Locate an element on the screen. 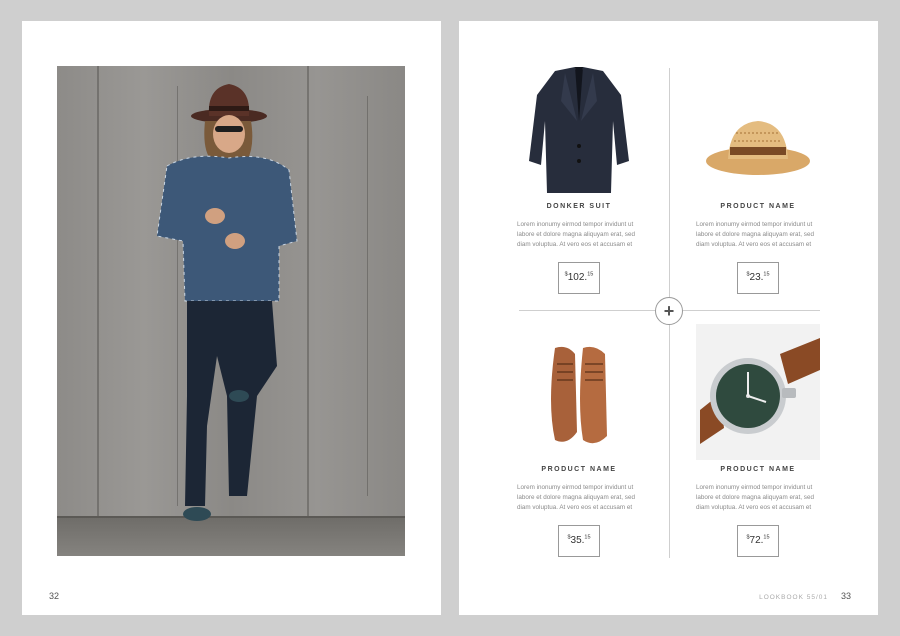 Image resolution: width=900 pixels, height=636 pixels. suit-jacket-icon is located at coordinates (579, 130).